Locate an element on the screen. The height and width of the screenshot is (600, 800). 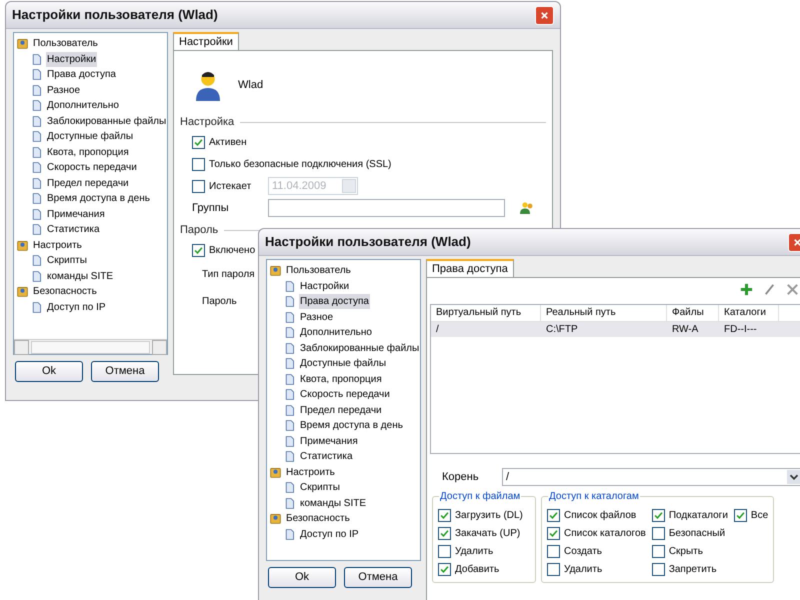
close-icon is located at coordinates (544, 15).